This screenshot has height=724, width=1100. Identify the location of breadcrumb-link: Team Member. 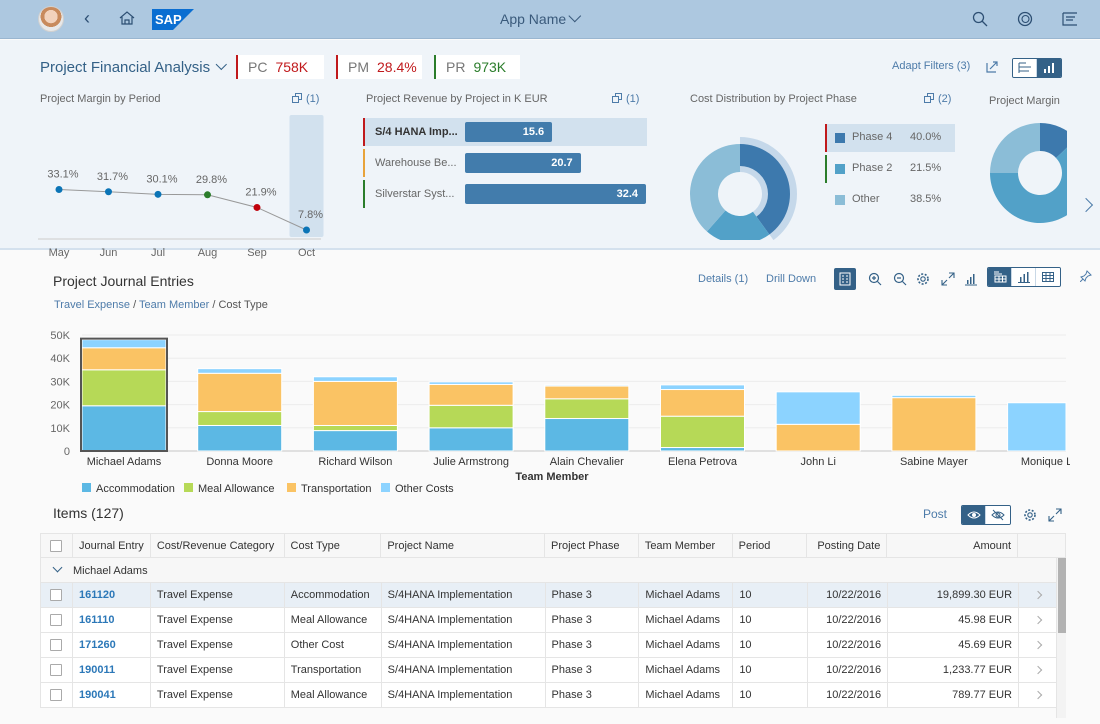
(174, 305).